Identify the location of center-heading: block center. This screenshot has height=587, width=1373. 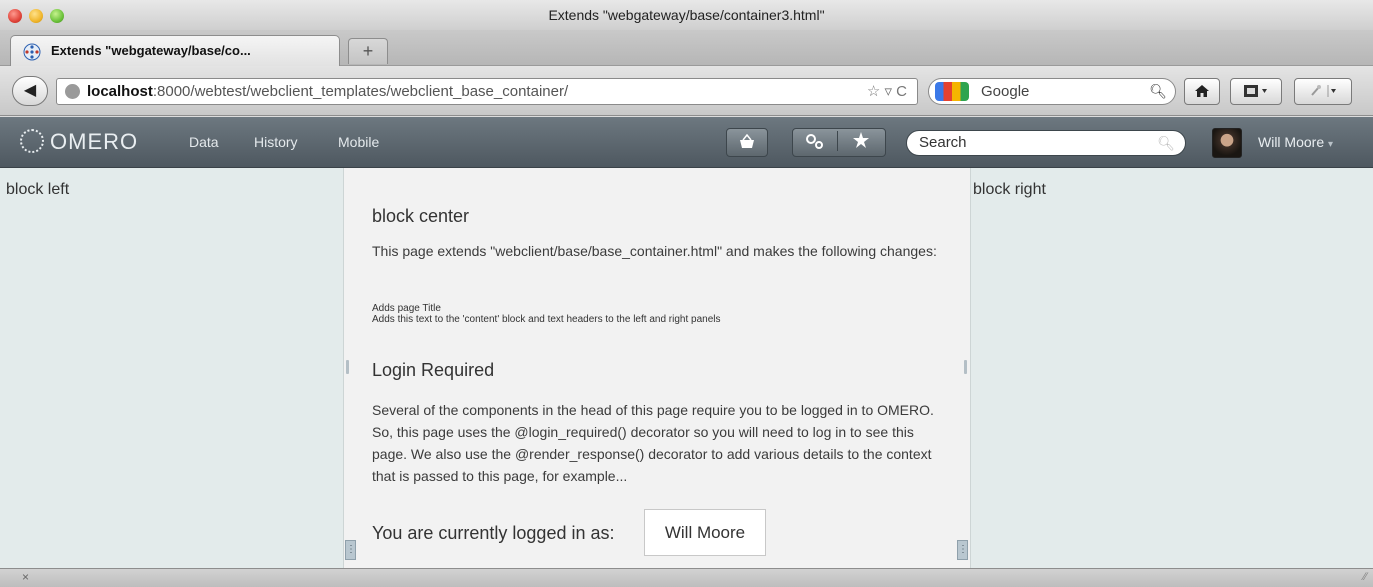
(421, 216).